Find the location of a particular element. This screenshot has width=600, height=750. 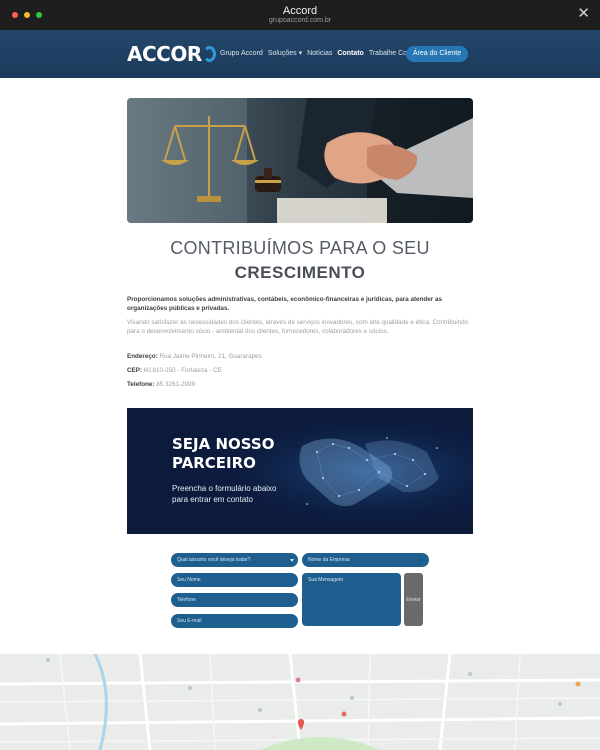

send-button: Enviar is located at coordinates (413, 599).